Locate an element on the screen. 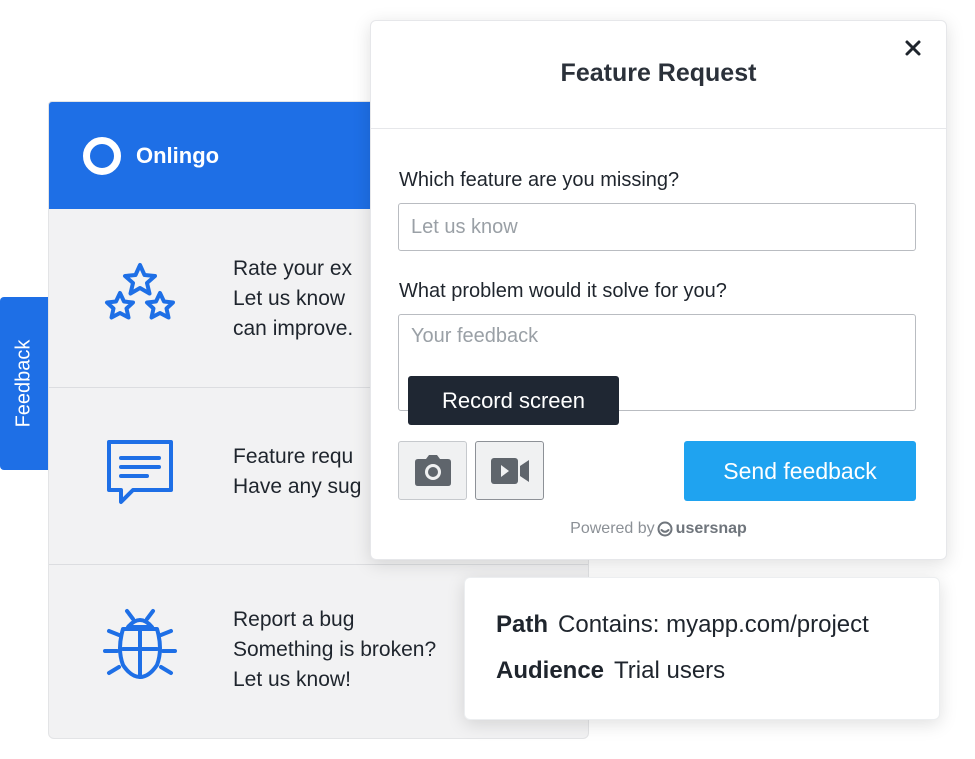 The width and height of the screenshot is (975, 759). usersnap-icon is located at coordinates (665, 529).